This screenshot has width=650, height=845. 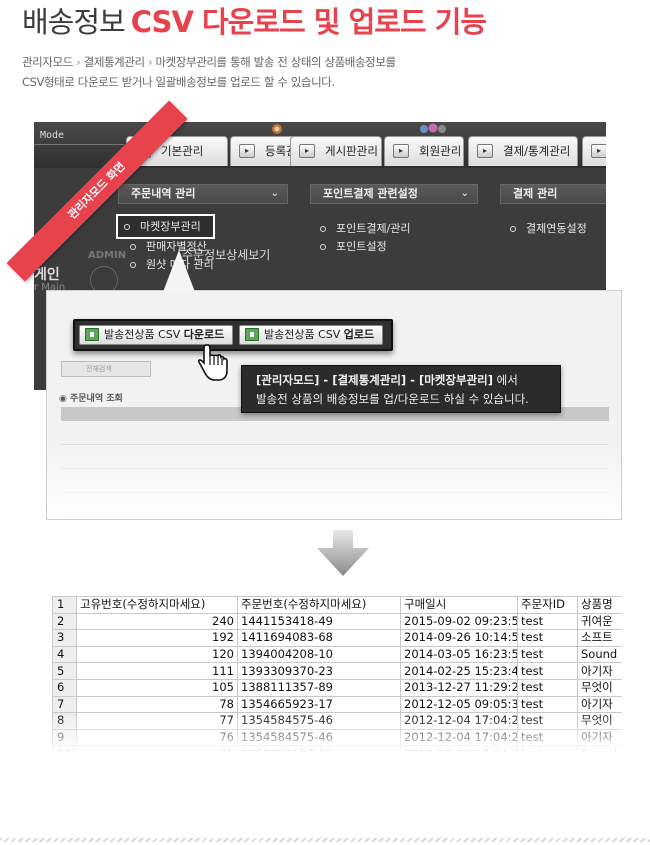 What do you see at coordinates (548, 228) in the screenshot?
I see `menu-item-payment-integration: 결제연동설정` at bounding box center [548, 228].